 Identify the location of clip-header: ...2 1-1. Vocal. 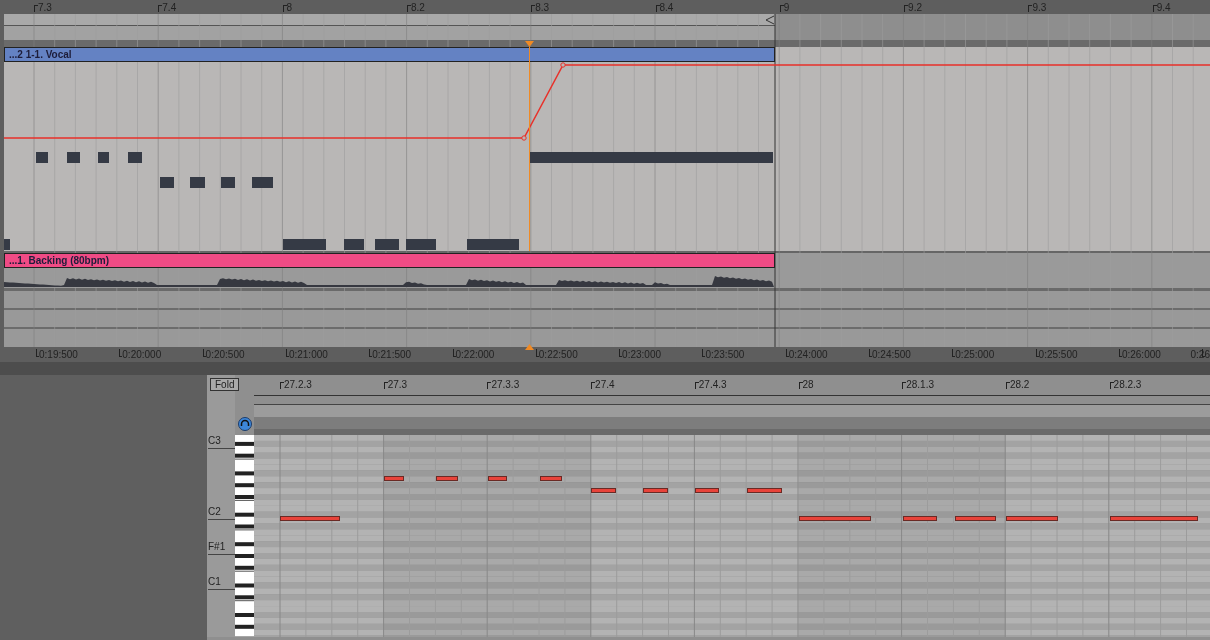
(389, 54).